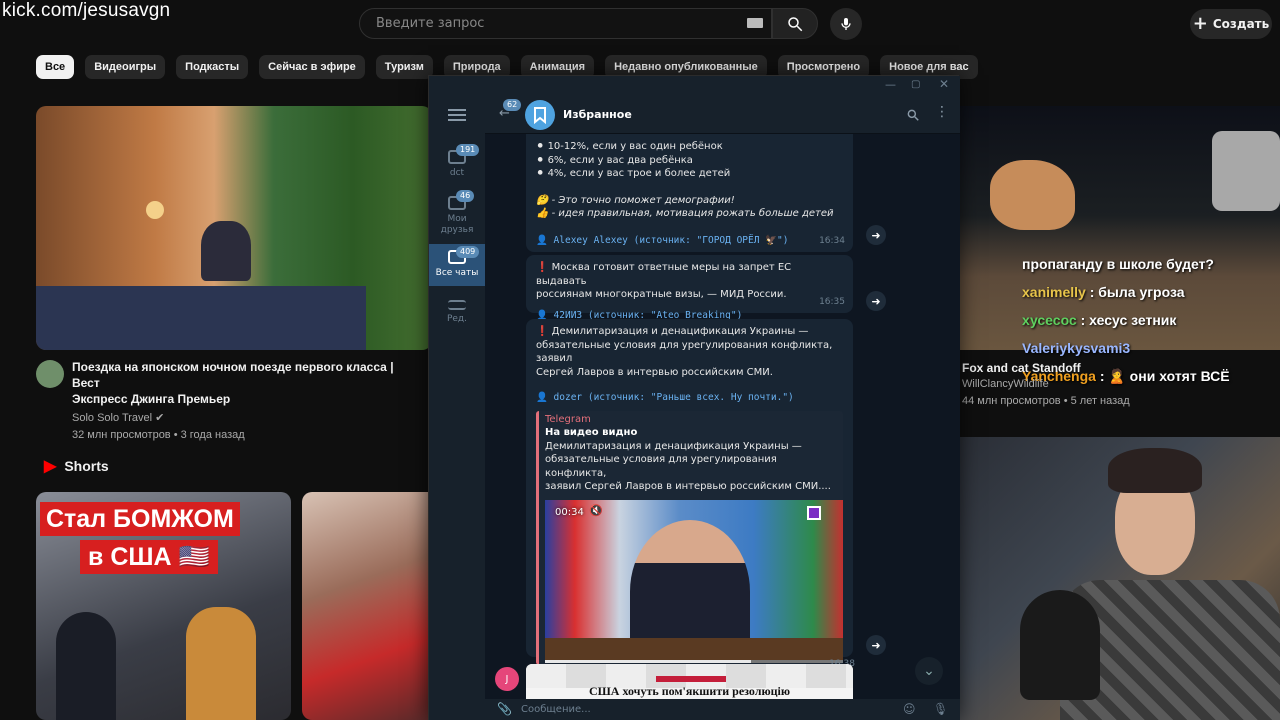 This screenshot has height=720, width=1280. I want to click on shorts-heading: ▶ Shorts, so click(76, 466).